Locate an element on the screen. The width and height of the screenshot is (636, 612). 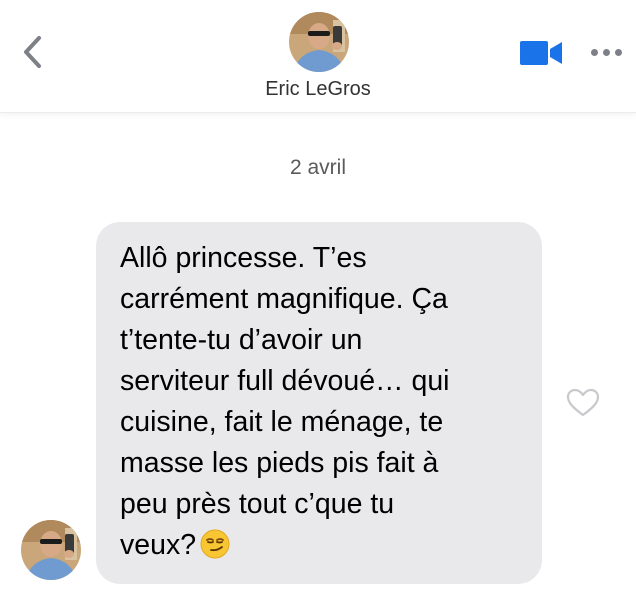
message-line: serviteur full dévoué… qui is located at coordinates (285, 381).